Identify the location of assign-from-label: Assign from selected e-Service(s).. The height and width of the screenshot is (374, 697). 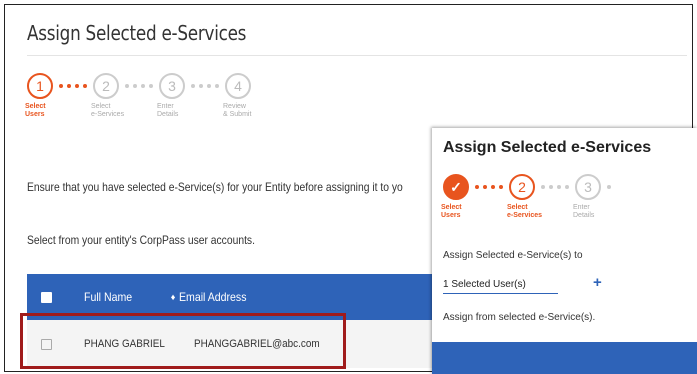
(519, 317).